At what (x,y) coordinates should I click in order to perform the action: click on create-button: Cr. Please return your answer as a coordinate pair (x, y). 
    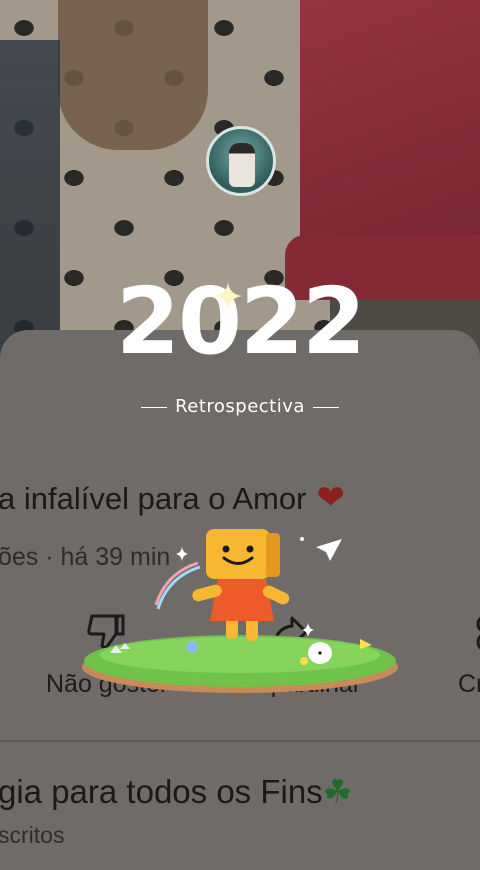
    Looking at the image, I should click on (469, 655).